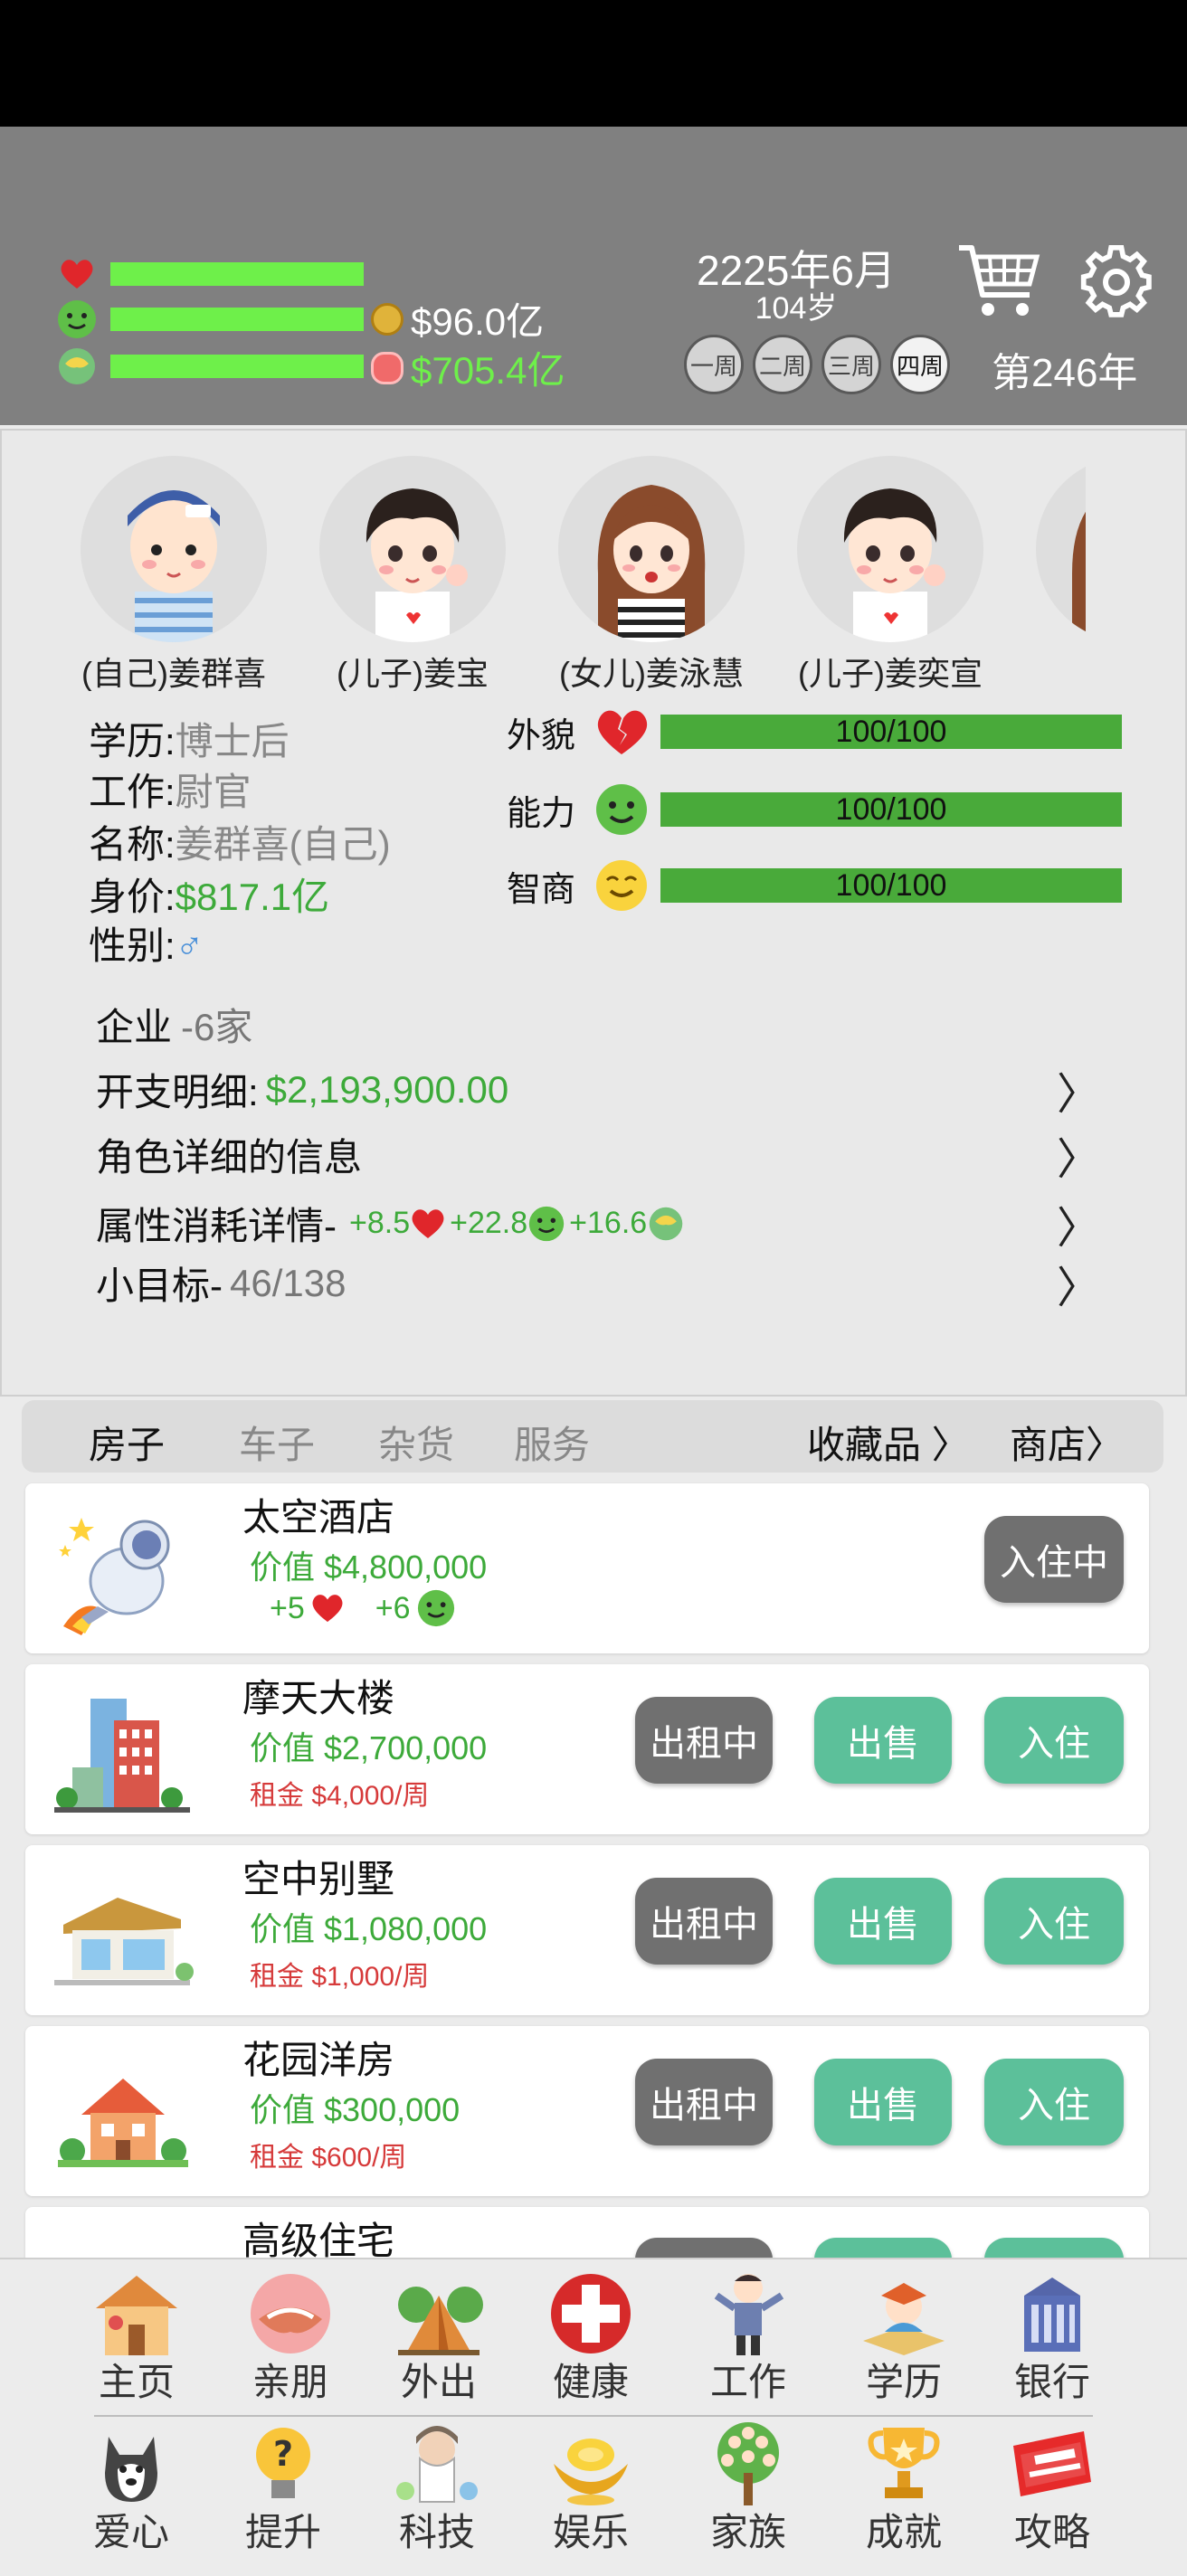  I want to click on brain-stat, so click(210, 367).